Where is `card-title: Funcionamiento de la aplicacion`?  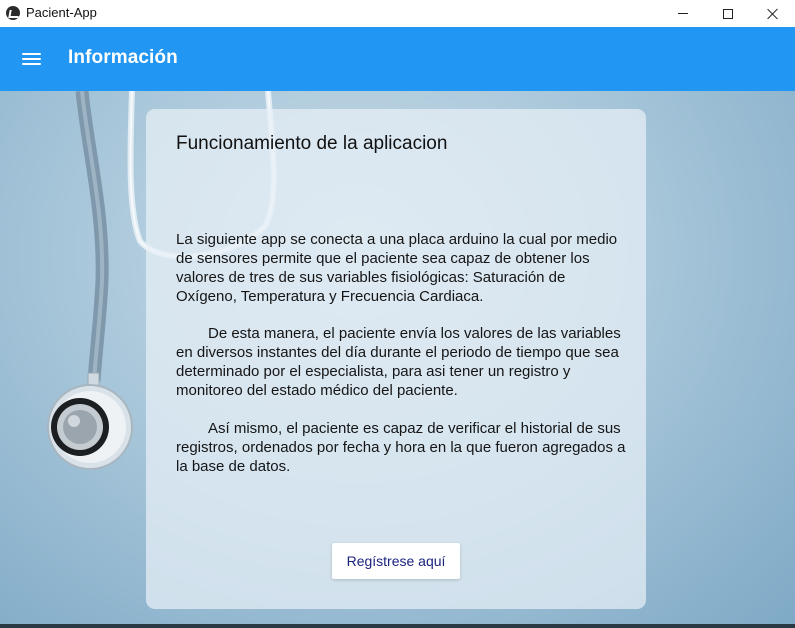 card-title: Funcionamiento de la aplicacion is located at coordinates (312, 143).